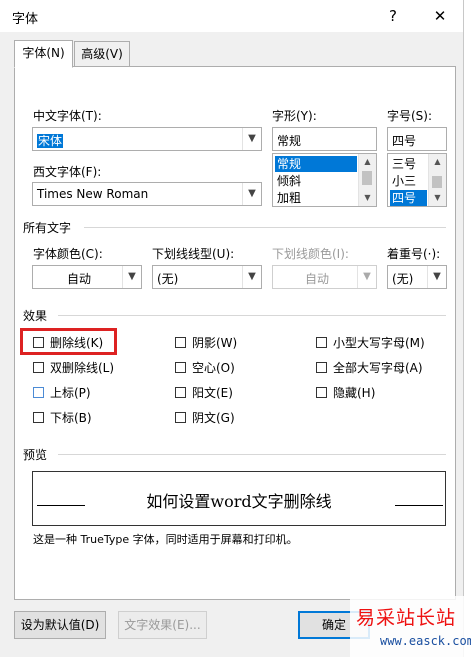 This screenshot has width=471, height=657. Describe the element at coordinates (35, 455) in the screenshot. I see `preview-section-title: 预览` at that location.